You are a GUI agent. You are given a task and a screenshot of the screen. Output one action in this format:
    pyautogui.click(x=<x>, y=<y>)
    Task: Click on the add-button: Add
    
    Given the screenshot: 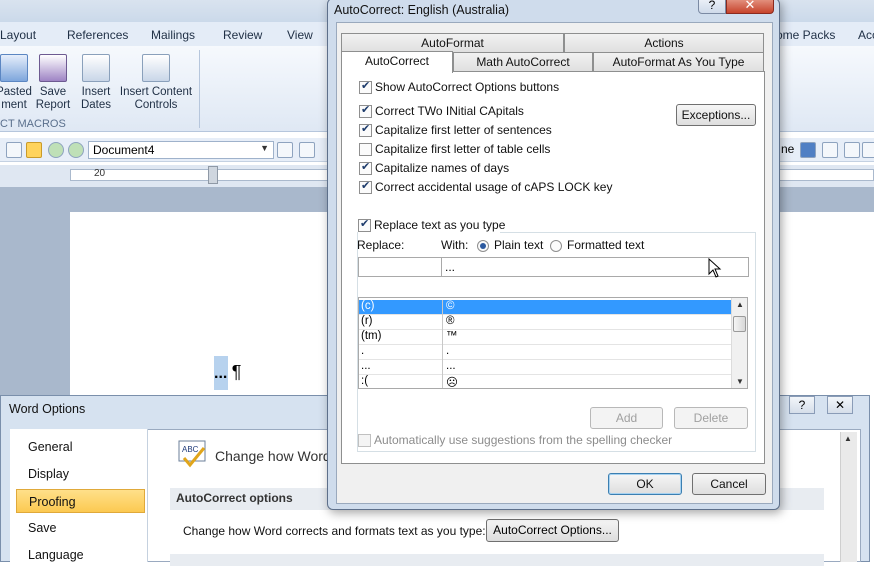 What is the action you would take?
    pyautogui.click(x=626, y=418)
    